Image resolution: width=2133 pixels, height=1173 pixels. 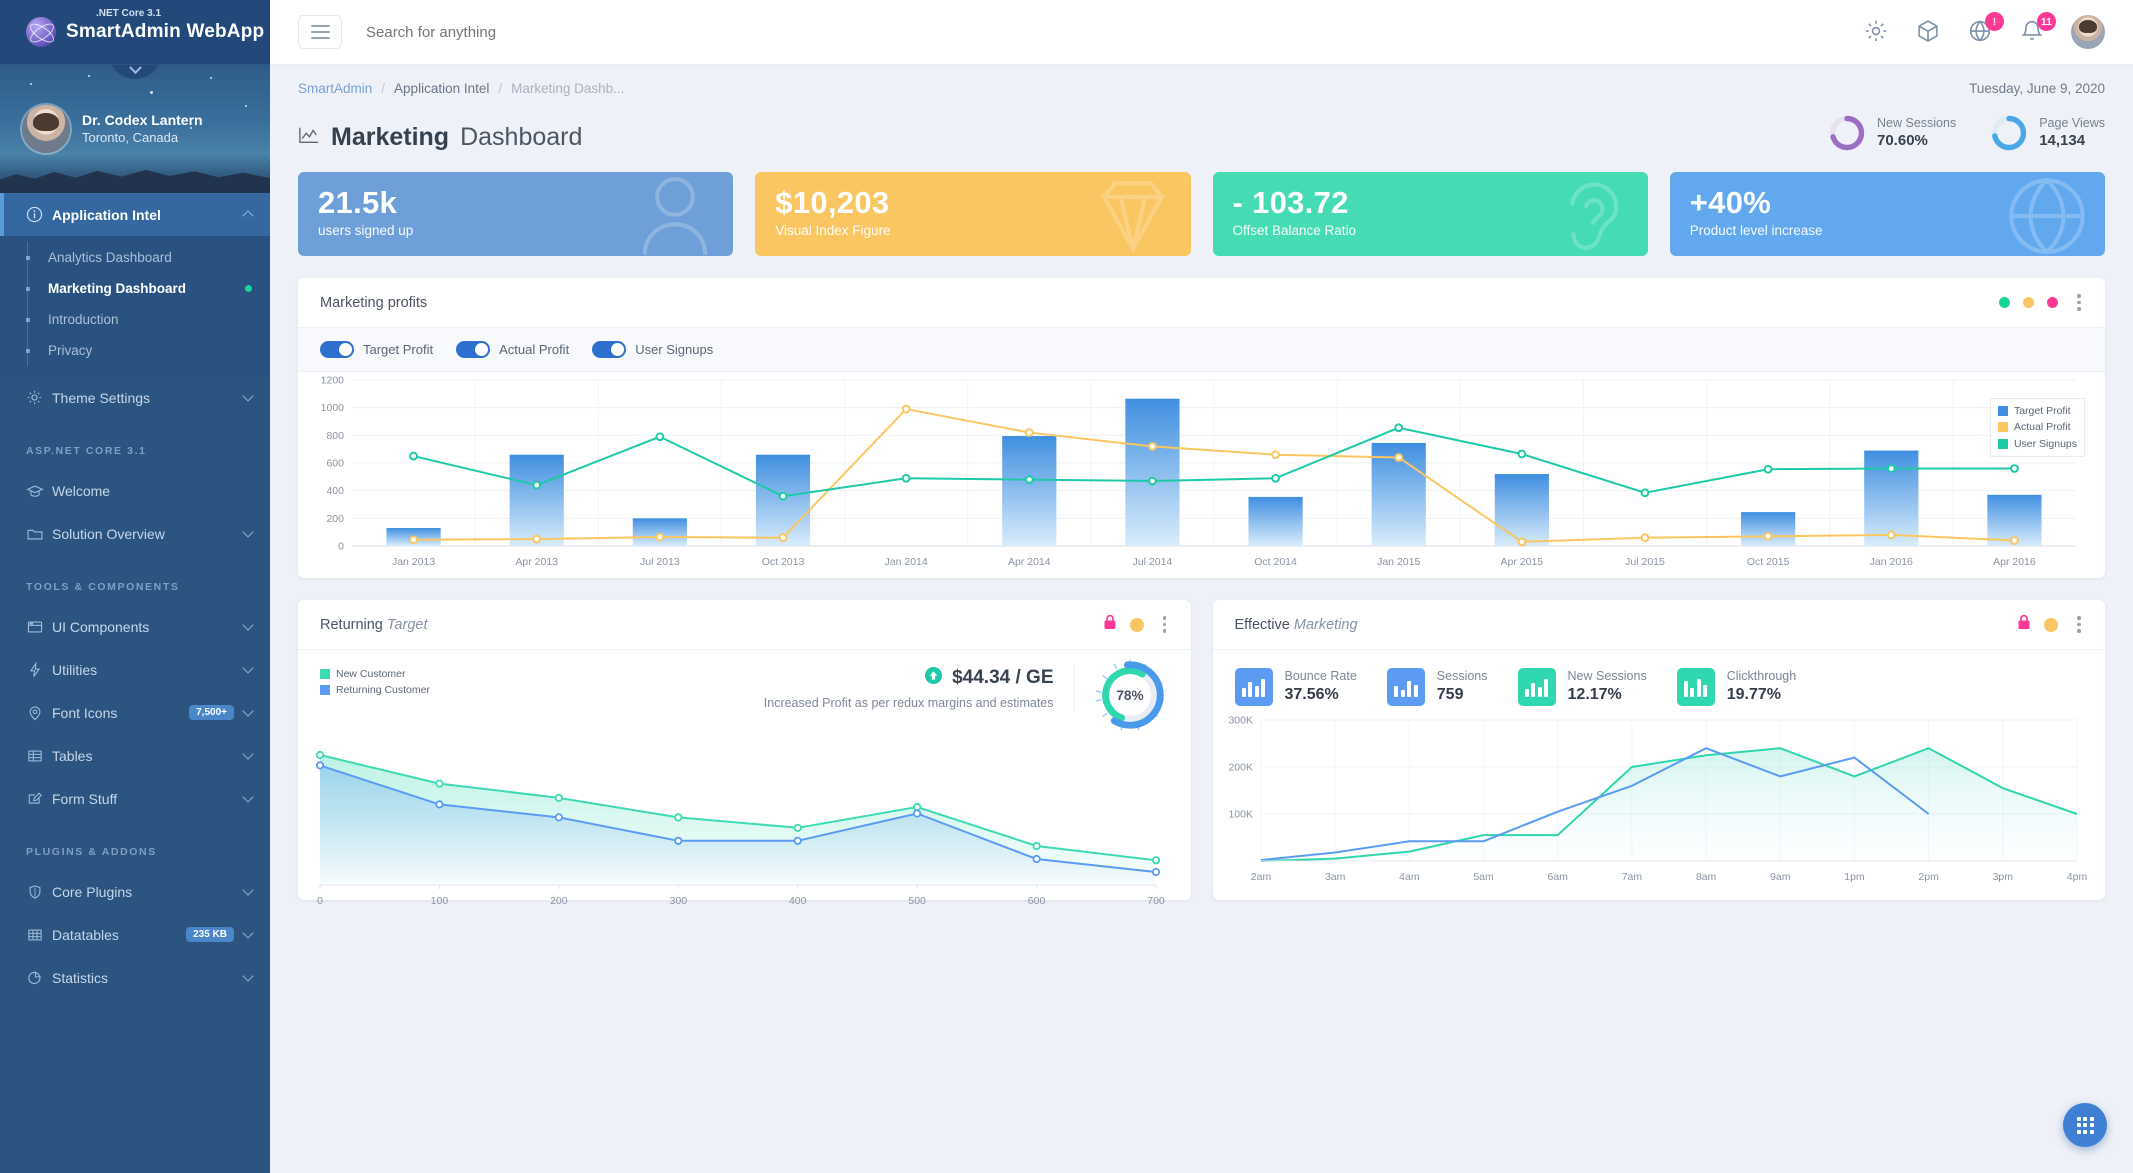 What do you see at coordinates (674, 349) in the screenshot?
I see `toggle-label: User Signups` at bounding box center [674, 349].